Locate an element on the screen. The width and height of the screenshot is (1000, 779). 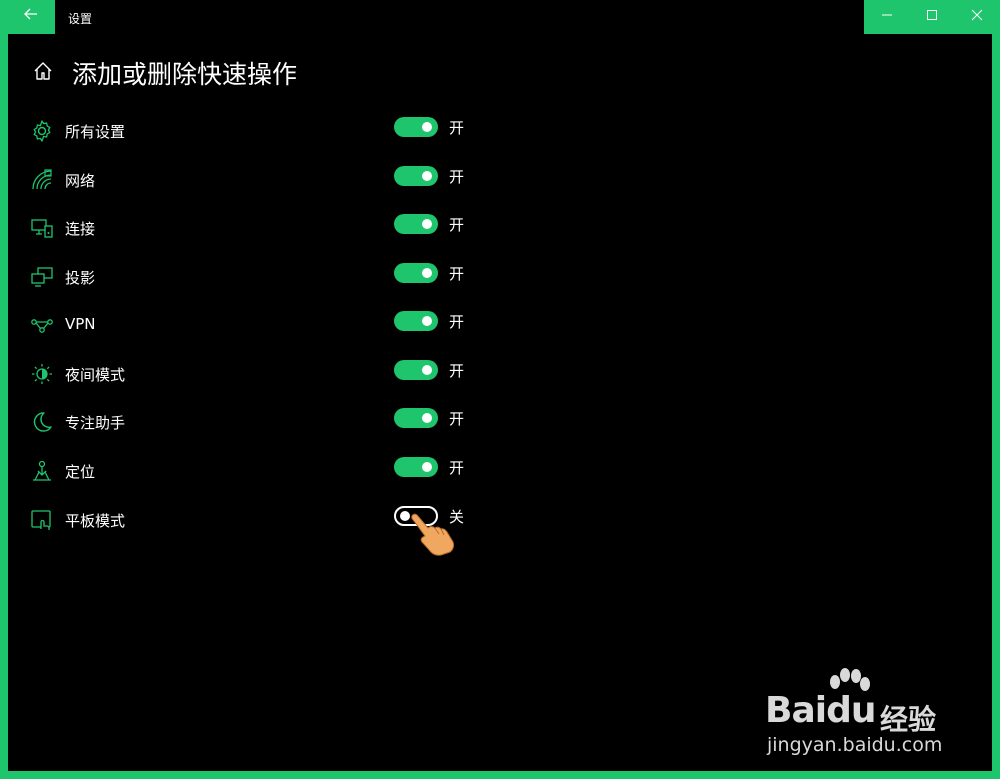
quick-action-row: 专注助手 开 is located at coordinates (500, 424).